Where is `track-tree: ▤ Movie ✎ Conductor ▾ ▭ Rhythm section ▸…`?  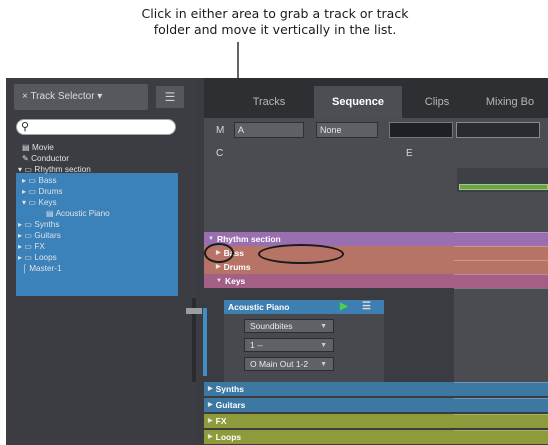 track-tree: ▤ Movie ✎ Conductor ▾ ▭ Rhythm section ▸… is located at coordinates (97, 208).